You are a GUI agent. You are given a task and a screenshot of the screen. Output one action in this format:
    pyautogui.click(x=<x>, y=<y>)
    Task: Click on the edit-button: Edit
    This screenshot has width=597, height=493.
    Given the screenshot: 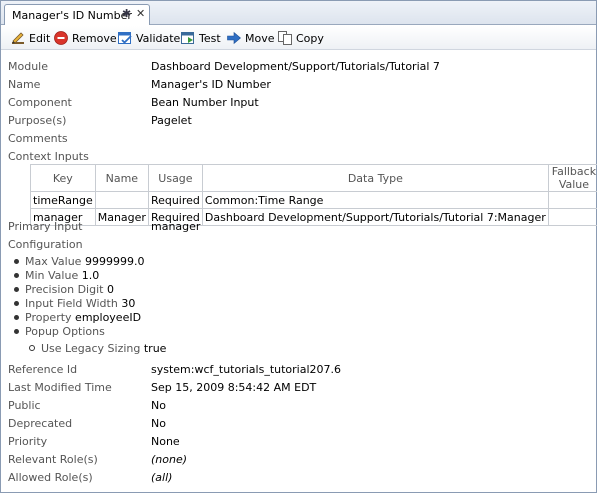 What is the action you would take?
    pyautogui.click(x=30, y=38)
    